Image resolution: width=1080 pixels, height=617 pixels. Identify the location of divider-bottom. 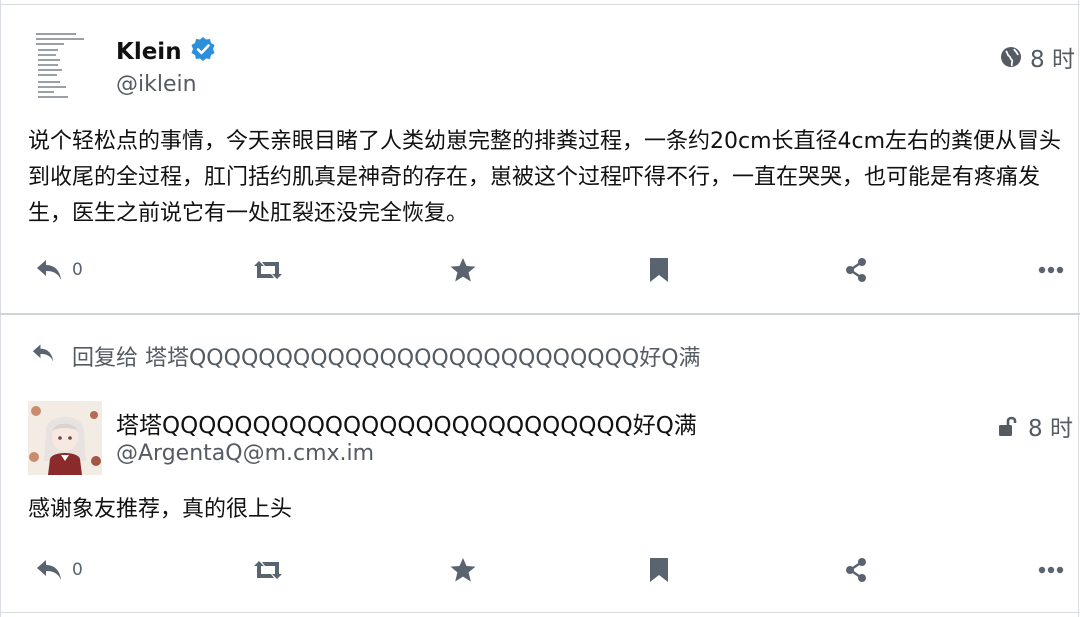
(540, 612).